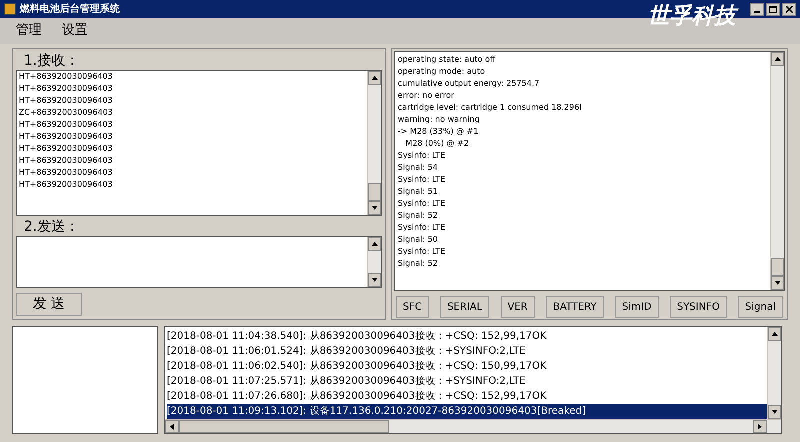 The width and height of the screenshot is (800, 442). What do you see at coordinates (29, 31) in the screenshot?
I see `menu-item: 管理` at bounding box center [29, 31].